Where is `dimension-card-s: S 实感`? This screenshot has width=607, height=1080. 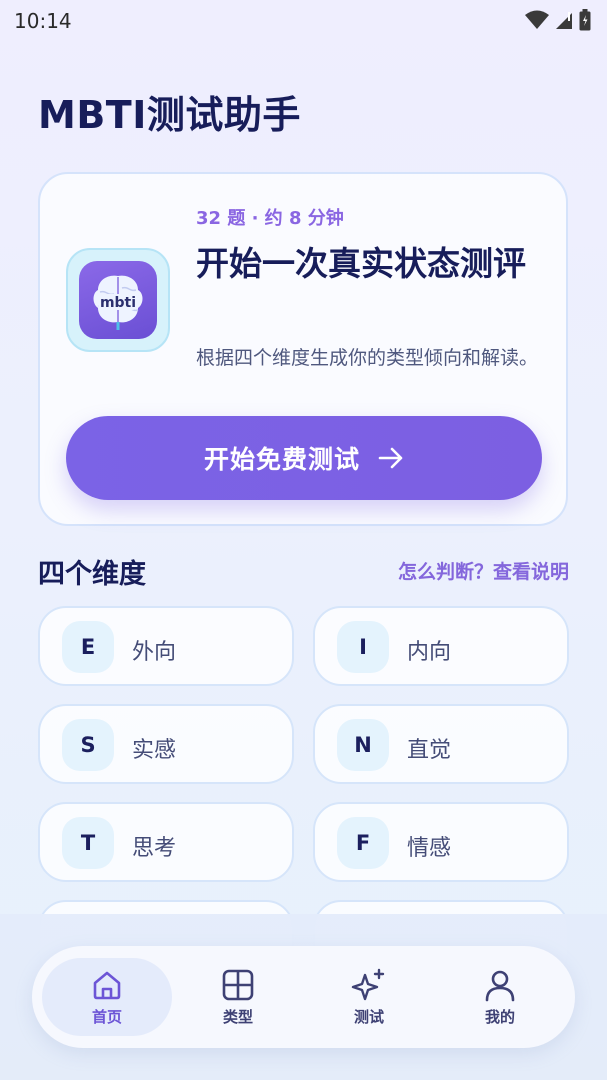 dimension-card-s: S 实感 is located at coordinates (166, 744).